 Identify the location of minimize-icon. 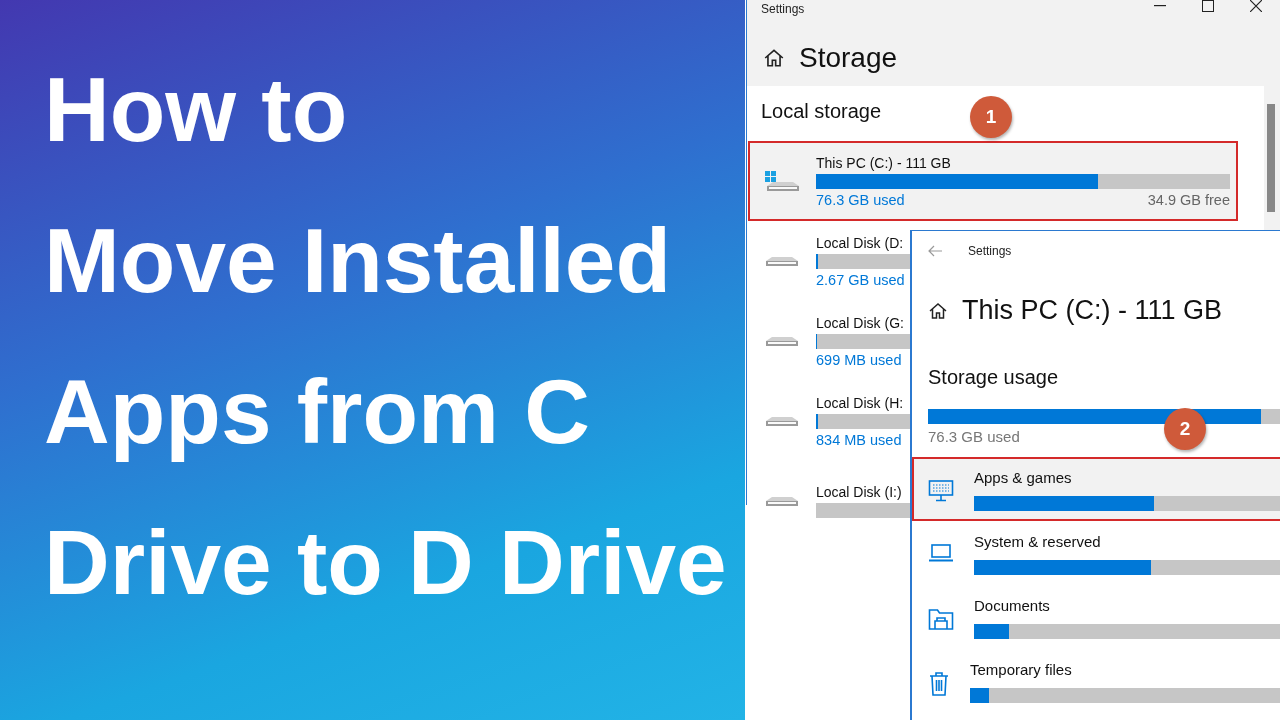
(1160, 6).